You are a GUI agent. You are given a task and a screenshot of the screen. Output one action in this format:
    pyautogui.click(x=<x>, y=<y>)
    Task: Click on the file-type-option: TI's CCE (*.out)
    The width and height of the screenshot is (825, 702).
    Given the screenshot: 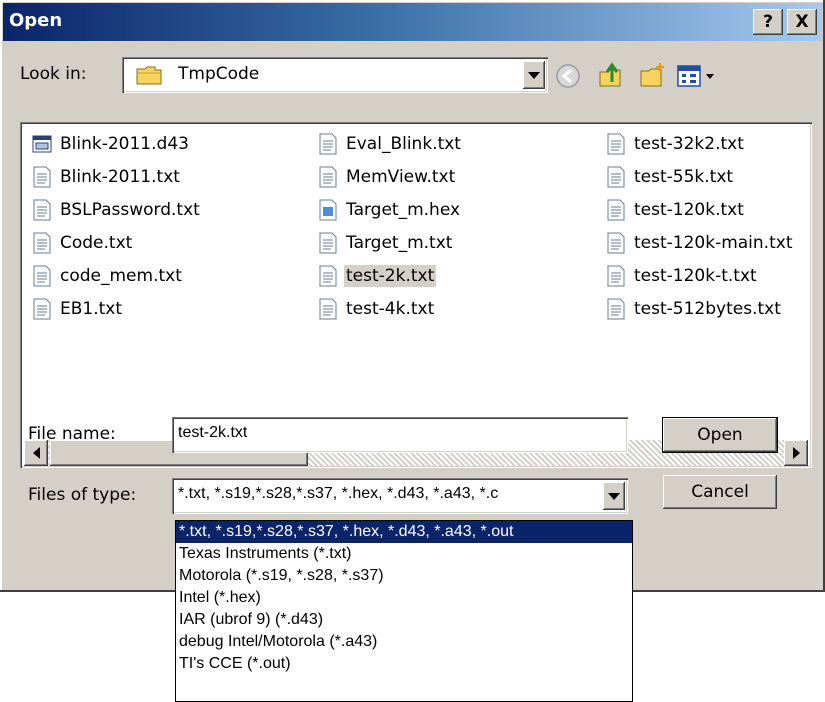 What is the action you would take?
    pyautogui.click(x=404, y=664)
    